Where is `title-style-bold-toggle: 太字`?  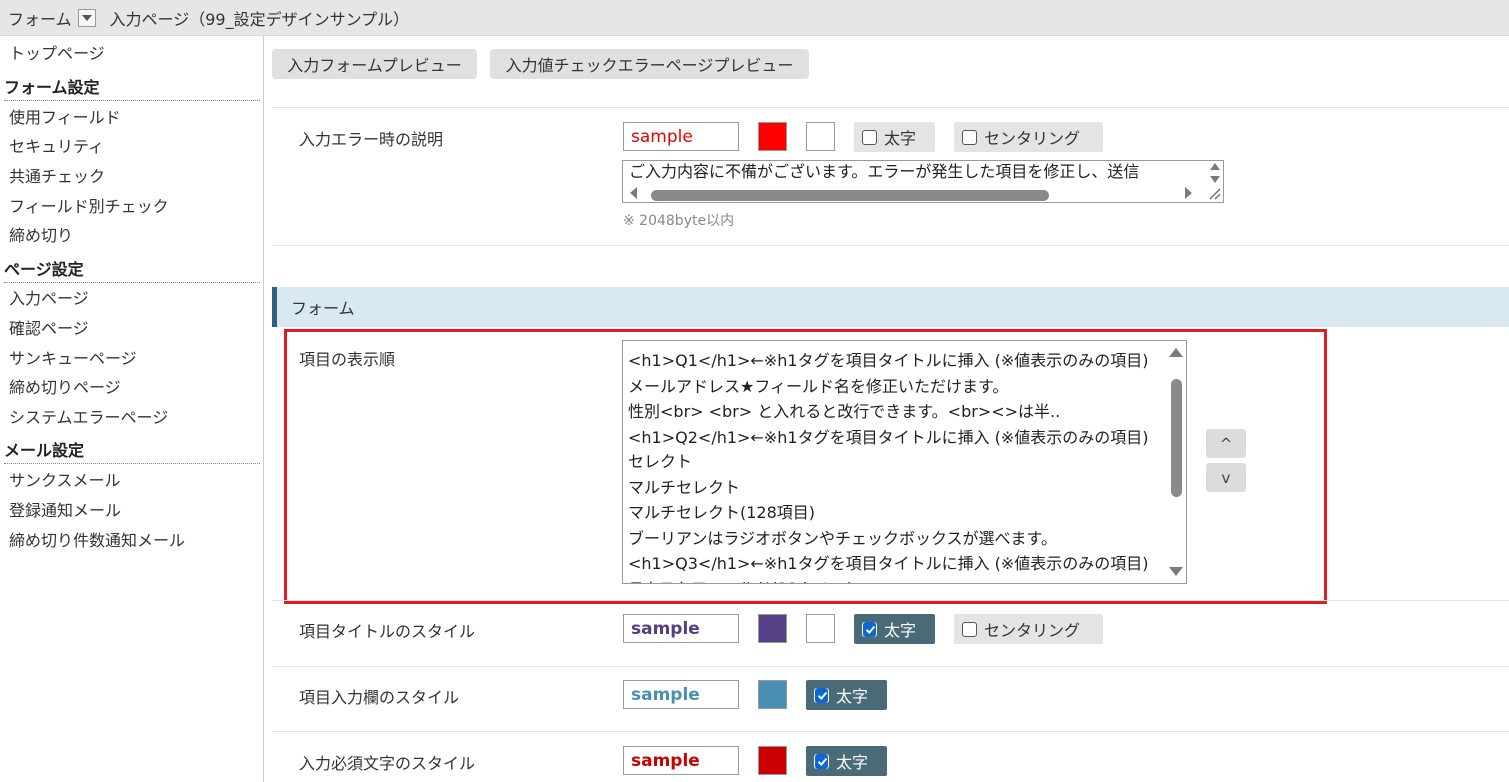
title-style-bold-toggle: 太字 is located at coordinates (894, 629).